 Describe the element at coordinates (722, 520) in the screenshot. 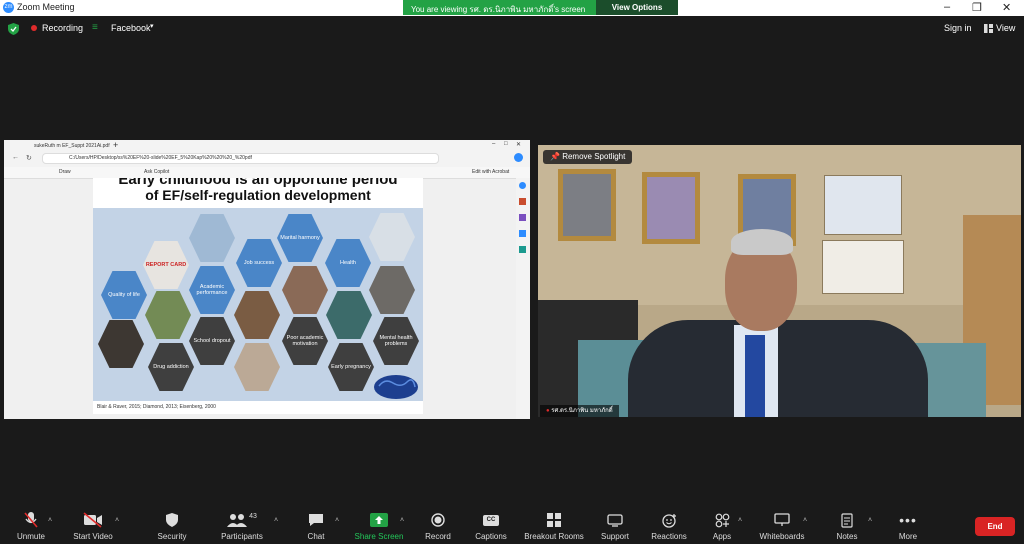

I see `apps-icon` at that location.